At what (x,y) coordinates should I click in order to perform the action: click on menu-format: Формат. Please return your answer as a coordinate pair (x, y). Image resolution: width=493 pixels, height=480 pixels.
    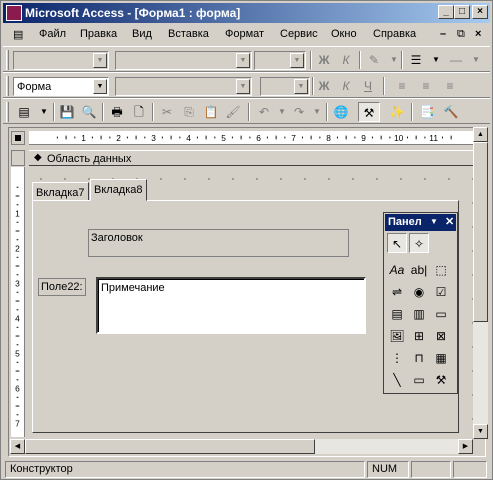
    Looking at the image, I should click on (244, 34).